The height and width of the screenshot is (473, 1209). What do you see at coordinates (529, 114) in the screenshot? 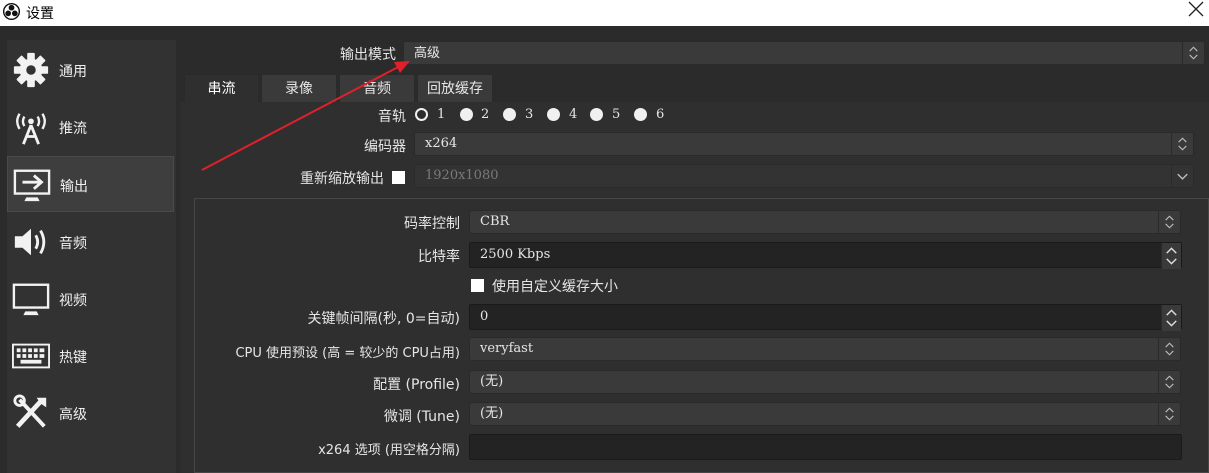
I see `audio-track-option: 3` at bounding box center [529, 114].